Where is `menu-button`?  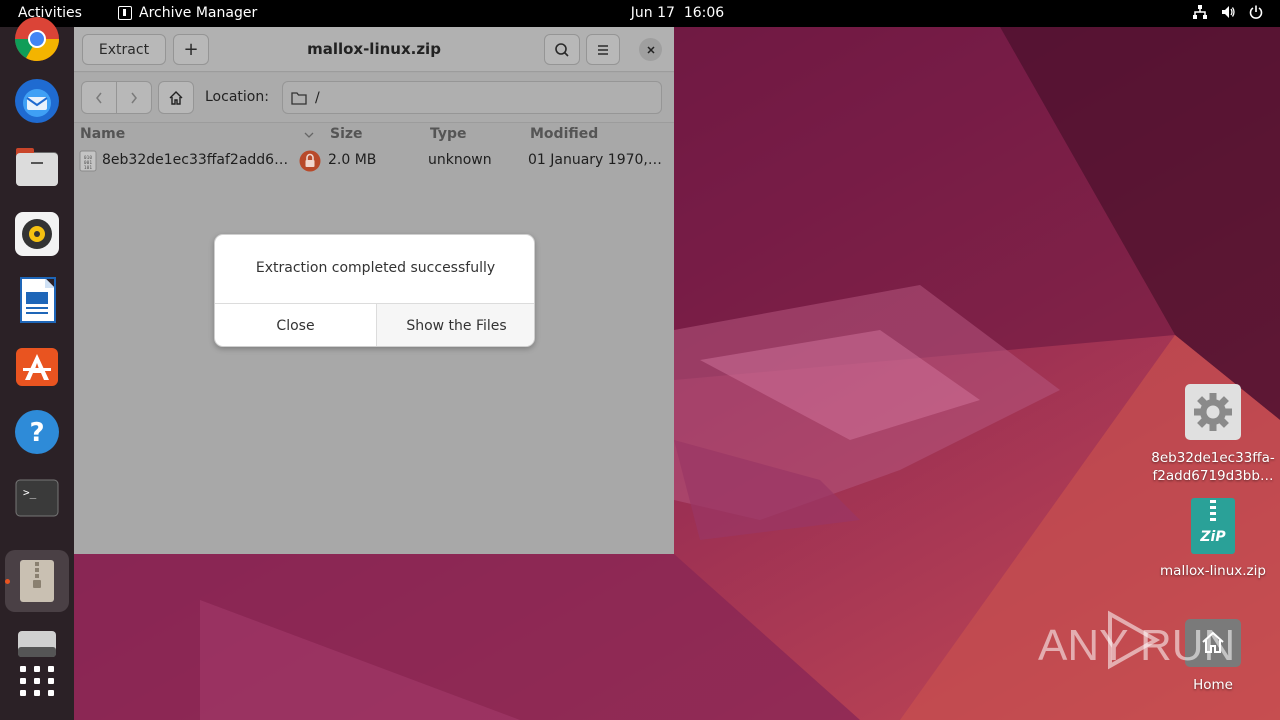 menu-button is located at coordinates (603, 49).